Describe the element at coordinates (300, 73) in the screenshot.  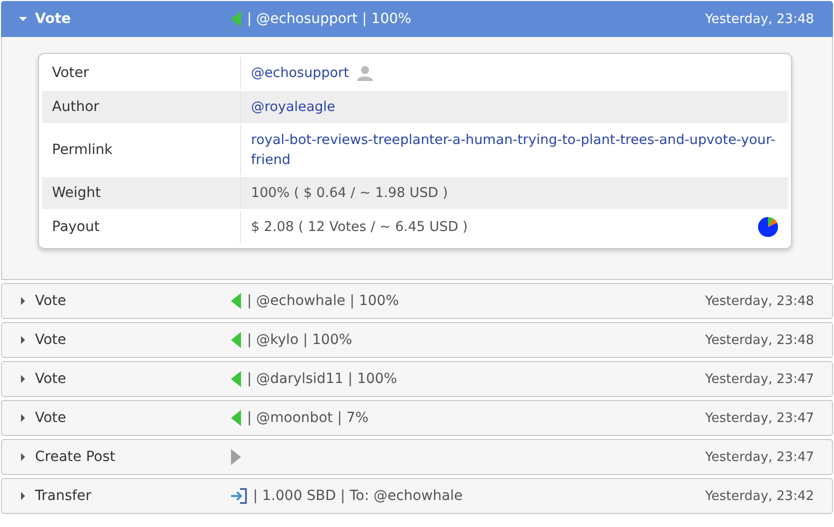
I see `detail-link: @echosupport` at that location.